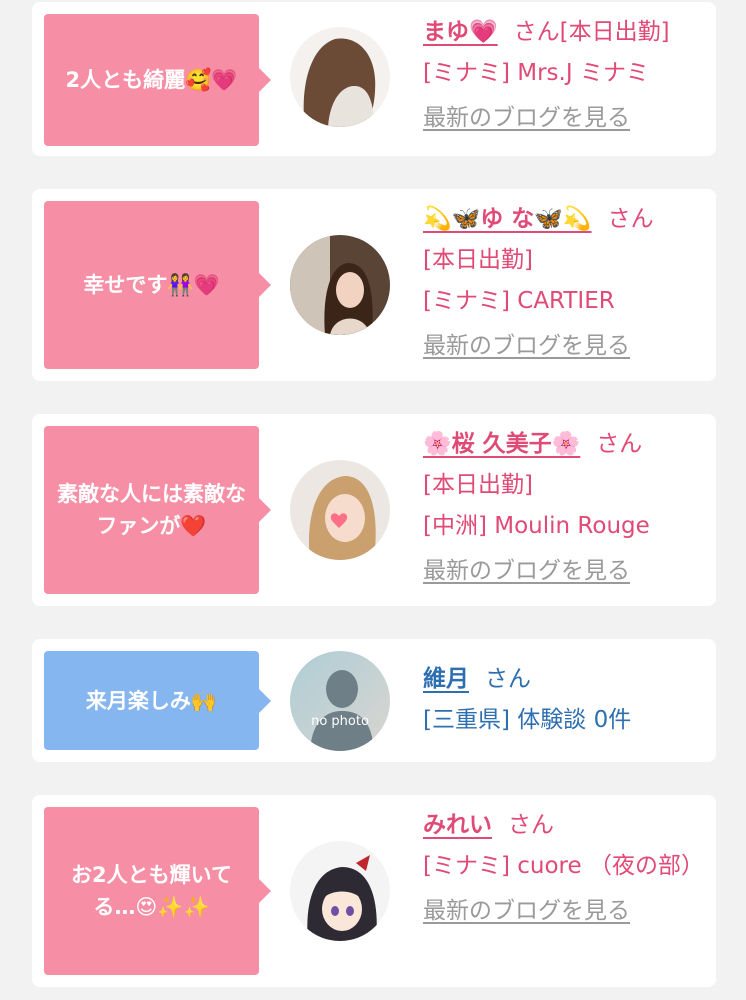  I want to click on shop-line: [ミナミ] cuore （夜の部）, so click(563, 866).